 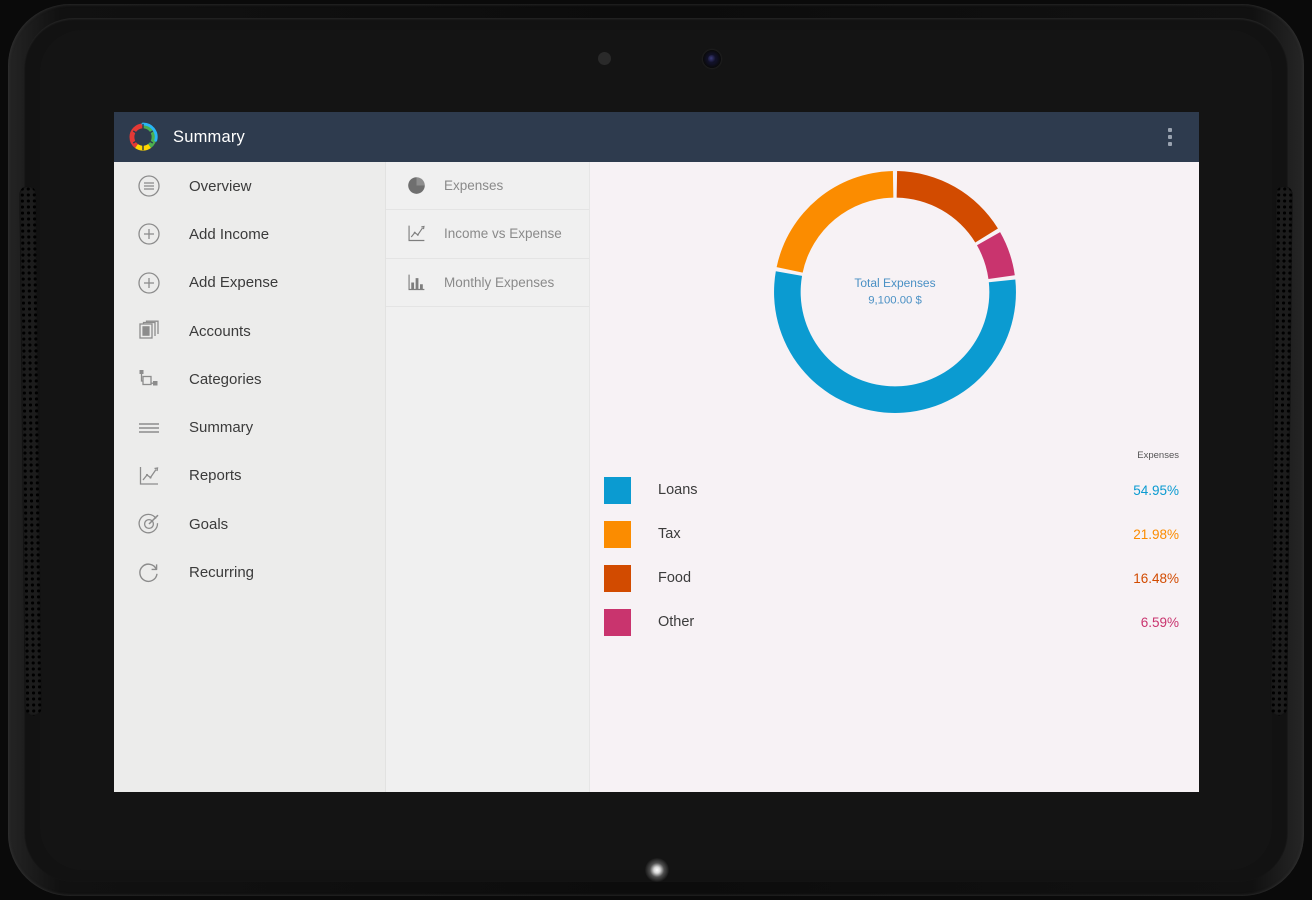 I want to click on legend-value: 21.98%, so click(x=1156, y=534).